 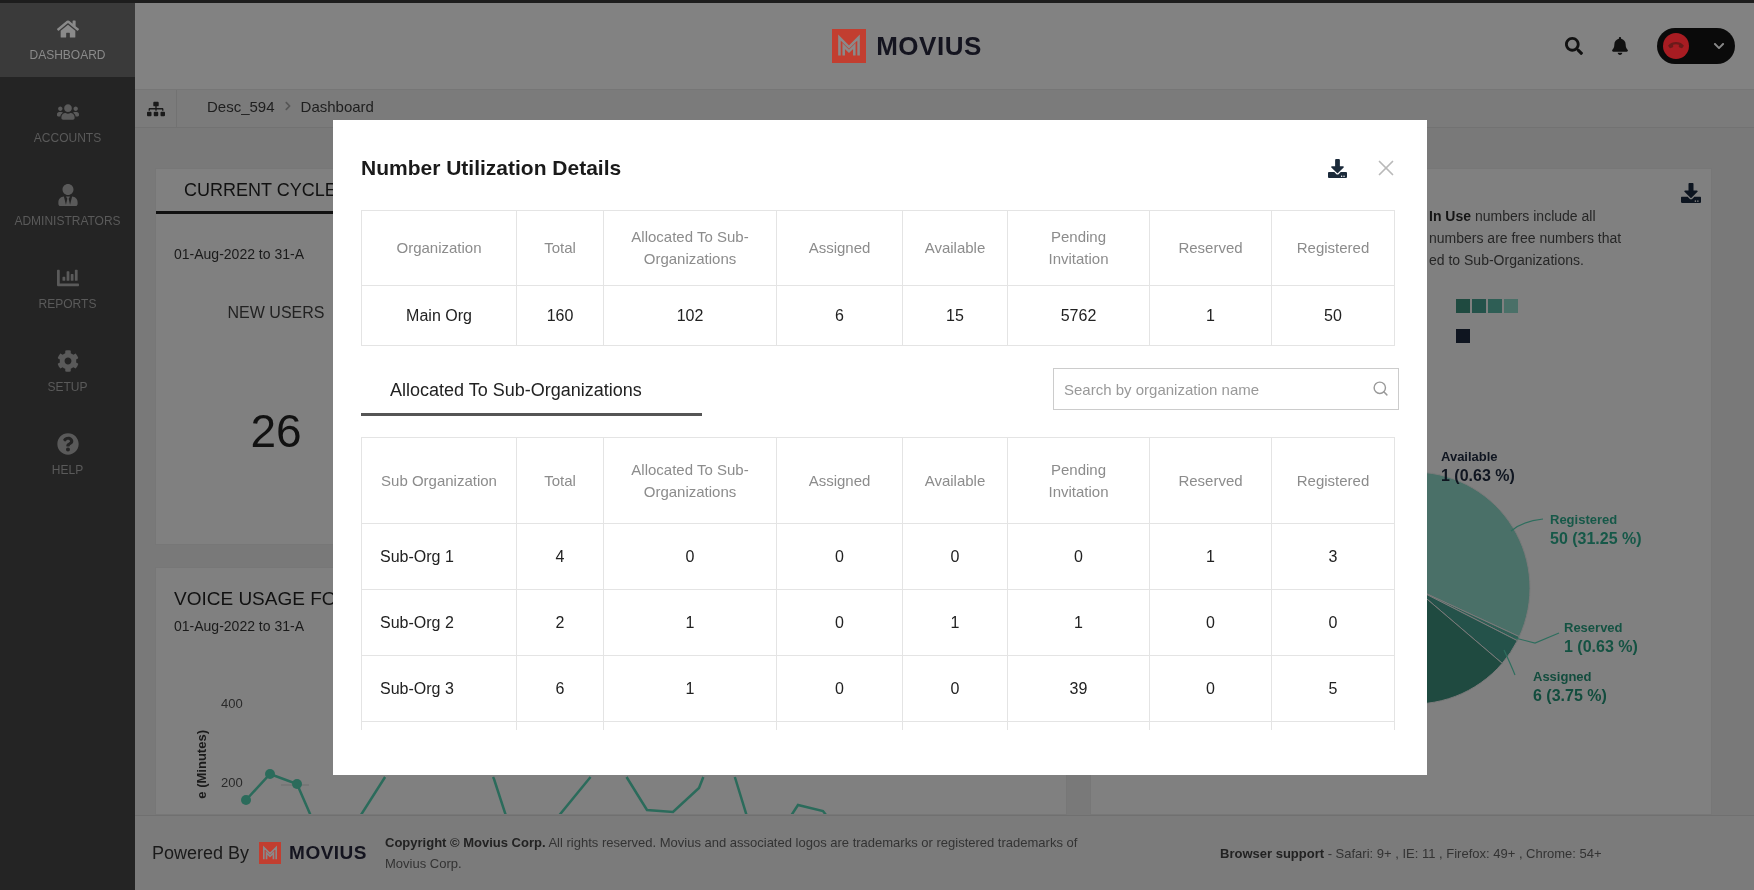 I want to click on table-cell: 50, so click(x=1333, y=315).